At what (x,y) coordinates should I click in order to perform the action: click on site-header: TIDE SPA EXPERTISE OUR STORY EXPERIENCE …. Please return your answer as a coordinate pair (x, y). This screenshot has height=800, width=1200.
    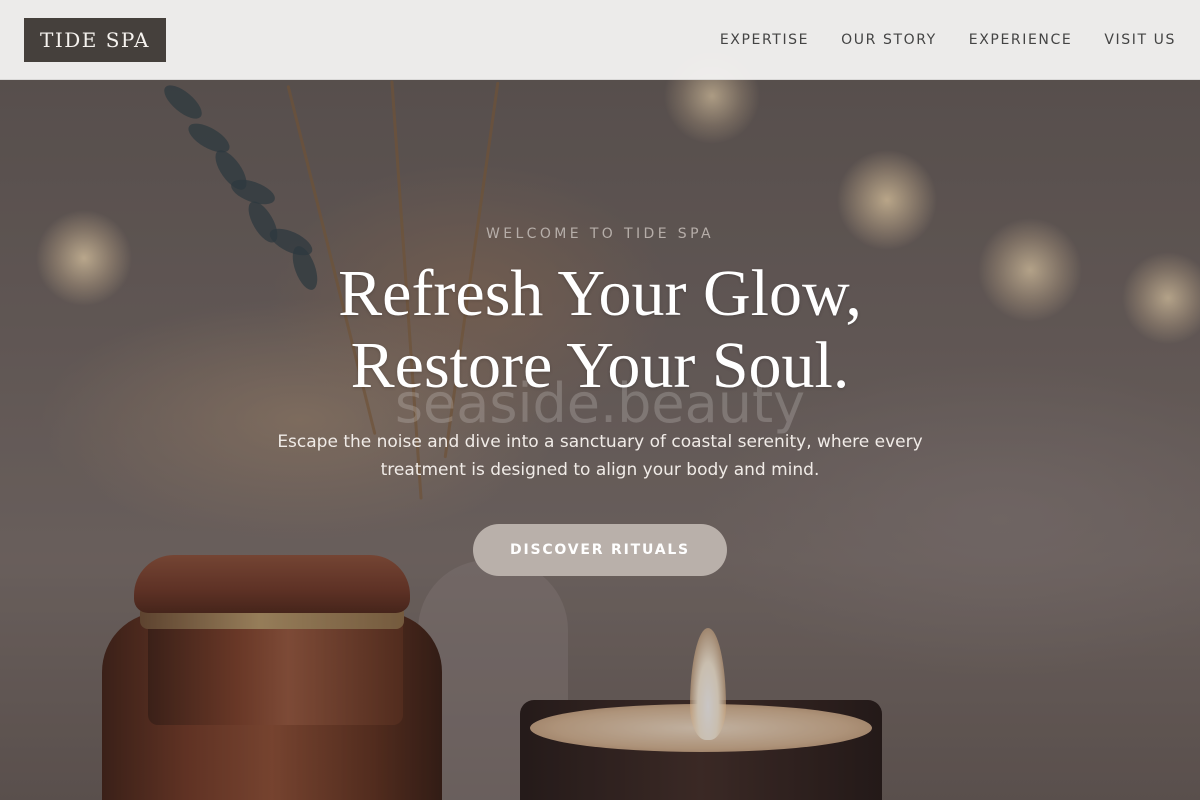
    Looking at the image, I should click on (600, 40).